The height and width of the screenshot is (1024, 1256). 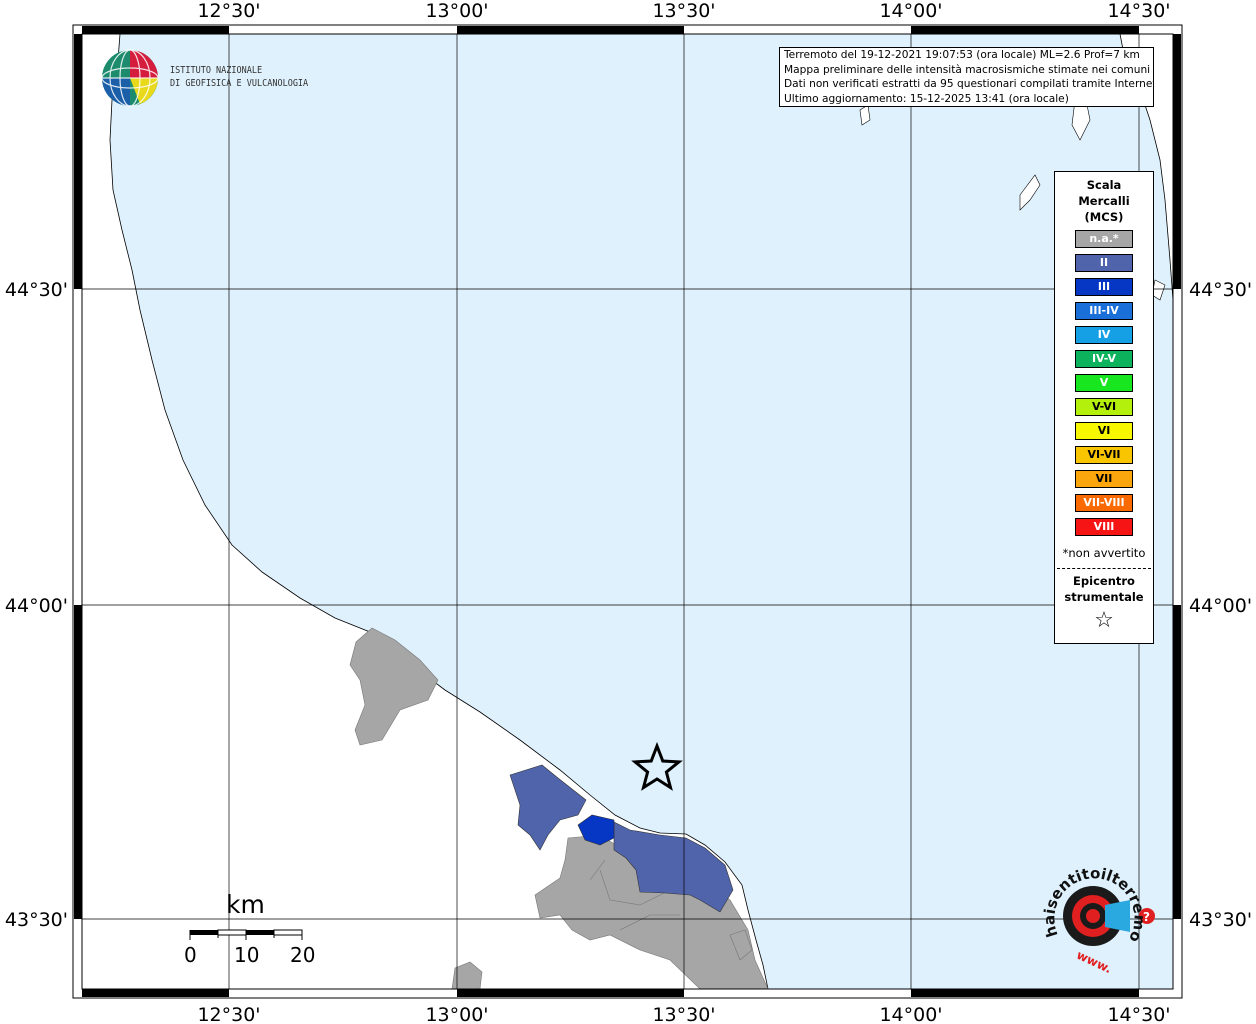 I want to click on legend-epicentre-1: Epicentro, so click(x=1104, y=581).